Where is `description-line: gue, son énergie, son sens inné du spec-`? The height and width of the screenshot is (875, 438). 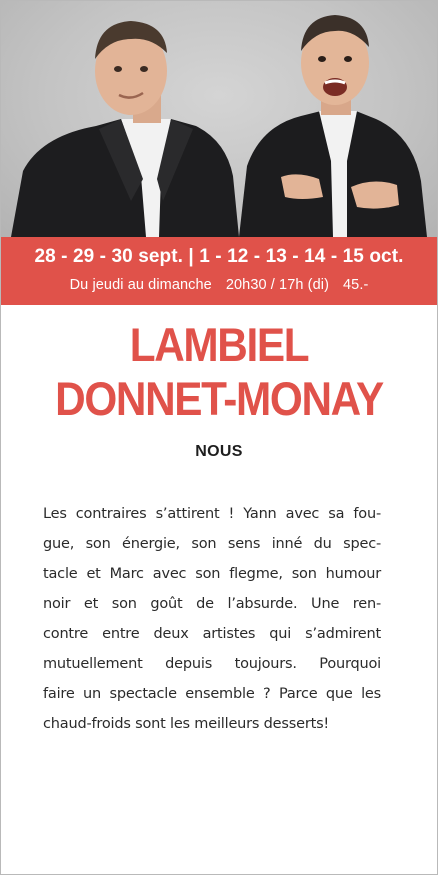 description-line: gue, son énergie, son sens inné du spec- is located at coordinates (212, 544).